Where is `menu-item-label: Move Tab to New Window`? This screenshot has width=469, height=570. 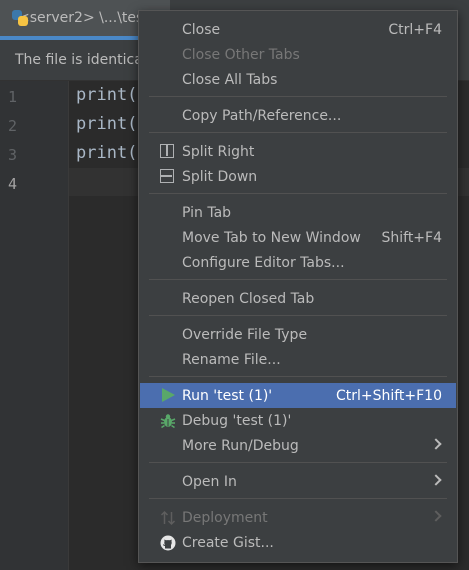 menu-item-label: Move Tab to New Window is located at coordinates (271, 237).